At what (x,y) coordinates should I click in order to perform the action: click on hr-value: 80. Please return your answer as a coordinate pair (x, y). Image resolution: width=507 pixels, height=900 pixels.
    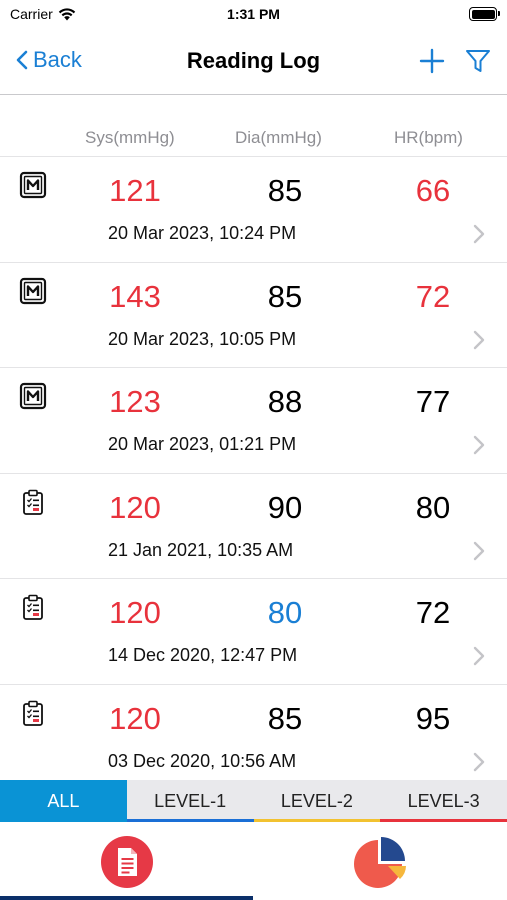
    Looking at the image, I should click on (433, 507).